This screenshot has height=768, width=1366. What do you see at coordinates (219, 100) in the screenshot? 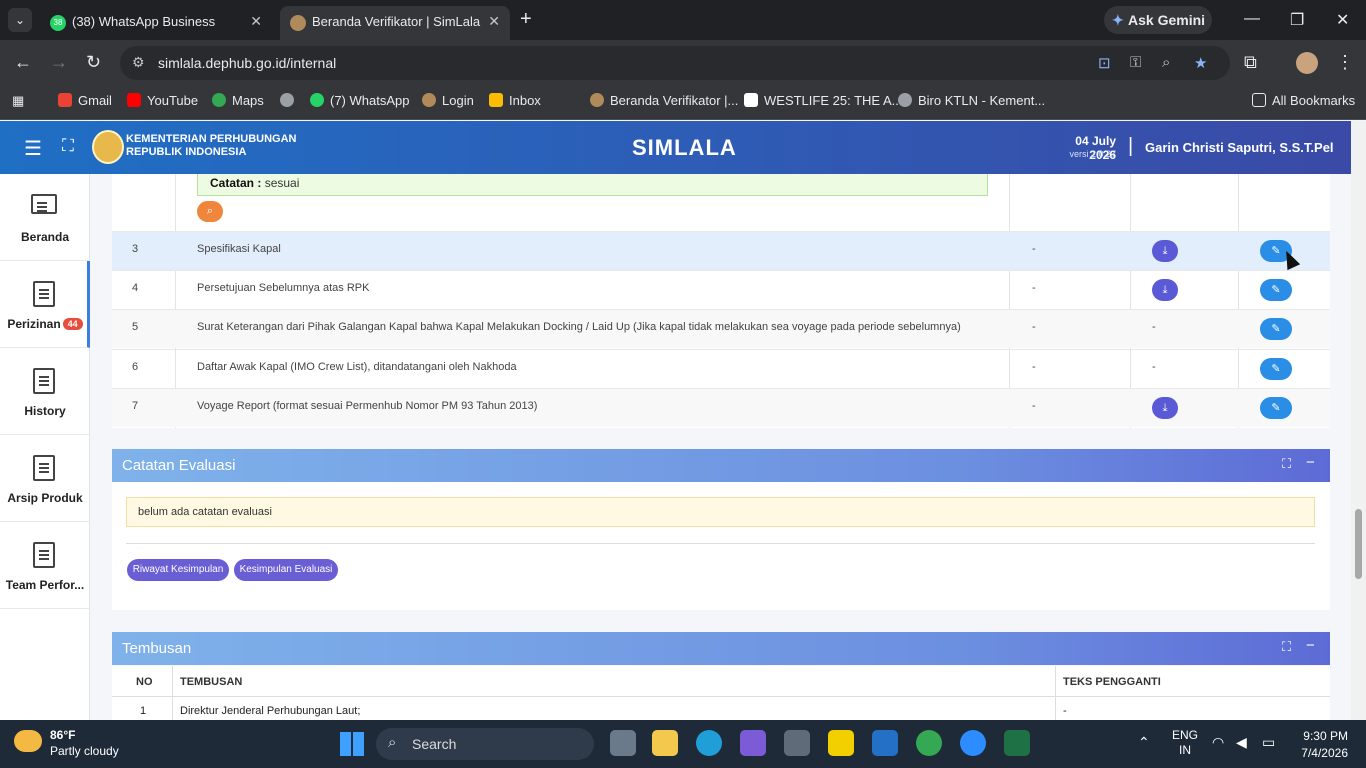
I see `maps-pin-icon` at bounding box center [219, 100].